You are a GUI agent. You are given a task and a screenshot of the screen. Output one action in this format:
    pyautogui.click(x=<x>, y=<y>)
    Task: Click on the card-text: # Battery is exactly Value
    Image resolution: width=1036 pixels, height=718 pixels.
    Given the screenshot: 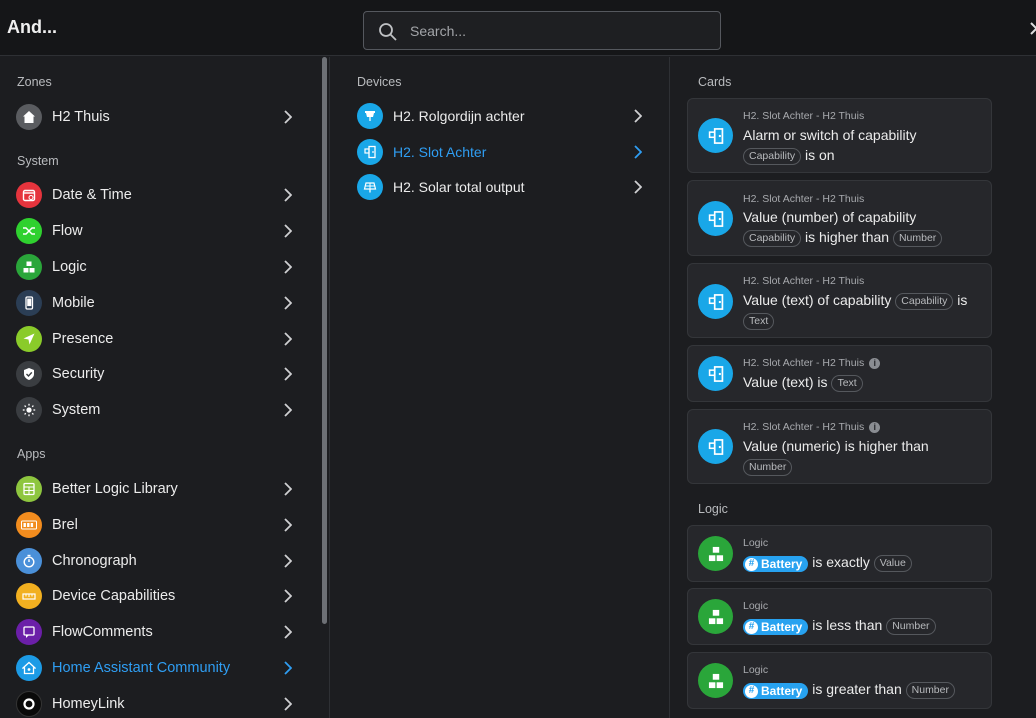 What is the action you would take?
    pyautogui.click(x=862, y=562)
    